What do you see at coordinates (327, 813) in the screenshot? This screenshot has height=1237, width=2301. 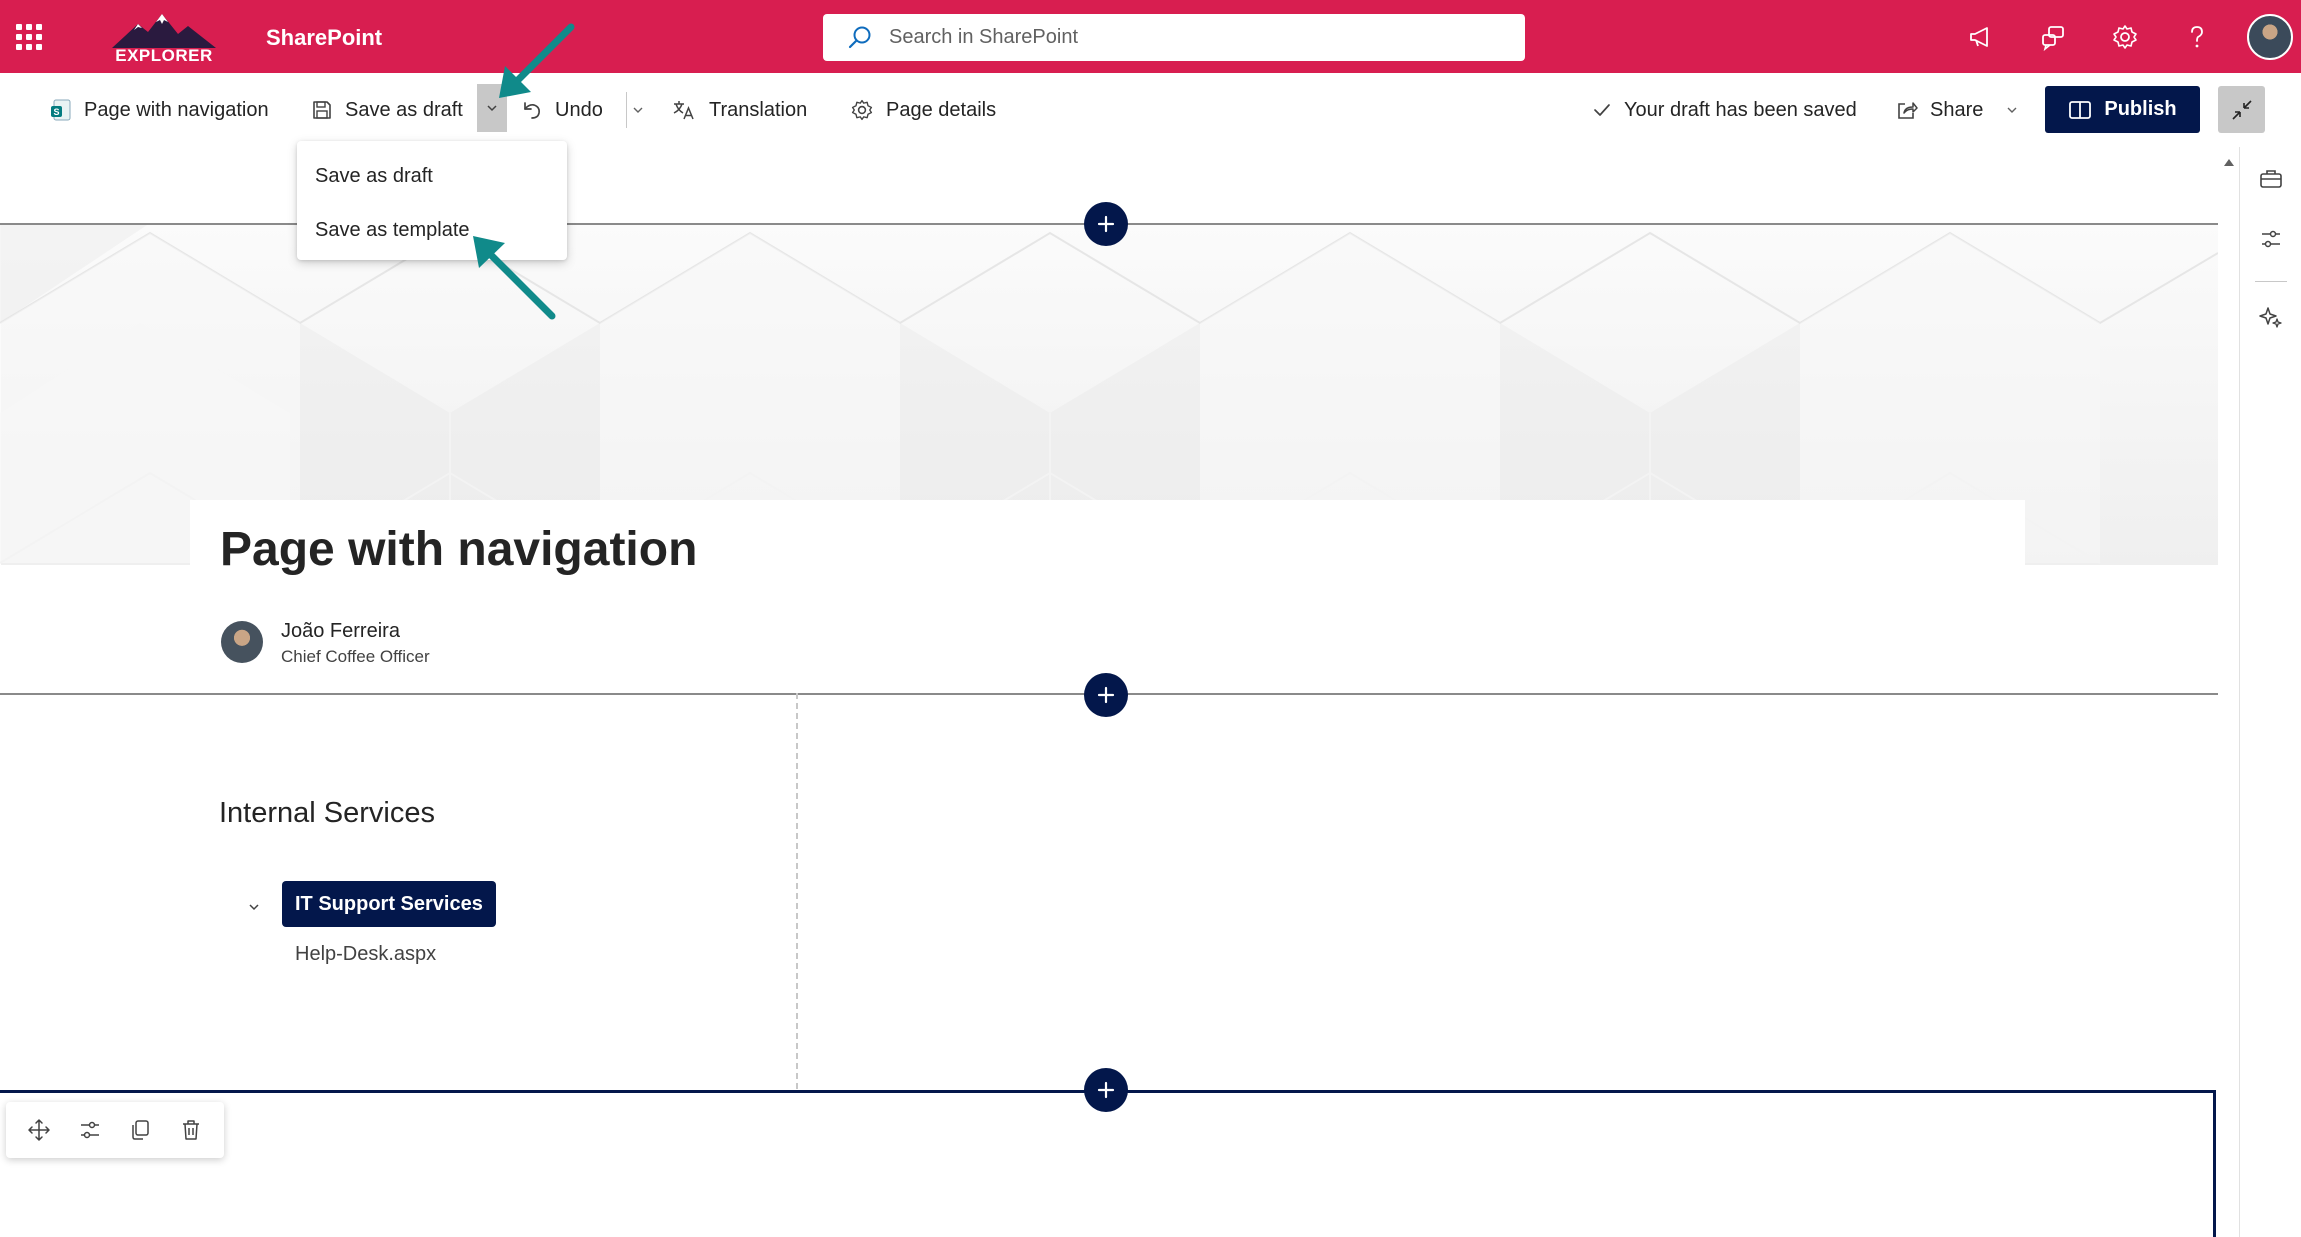 I see `navigation-heading: Internal Services` at bounding box center [327, 813].